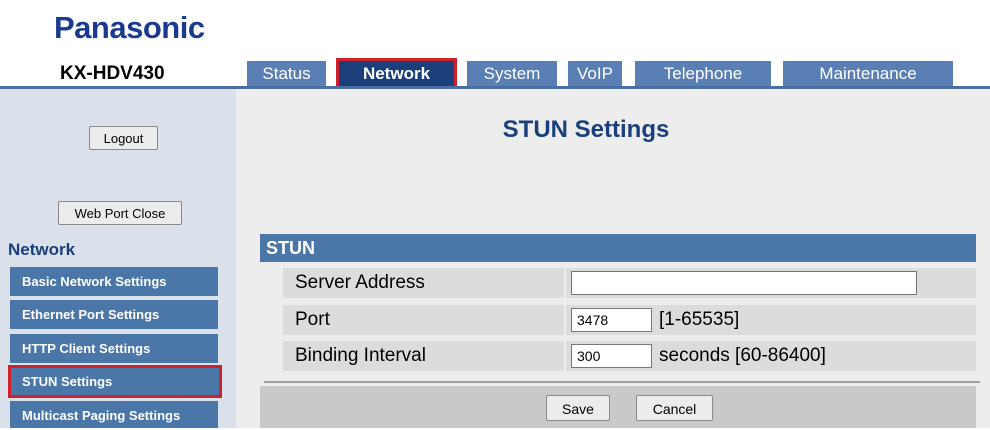  What do you see at coordinates (423, 320) in the screenshot?
I see `port-label: Port` at bounding box center [423, 320].